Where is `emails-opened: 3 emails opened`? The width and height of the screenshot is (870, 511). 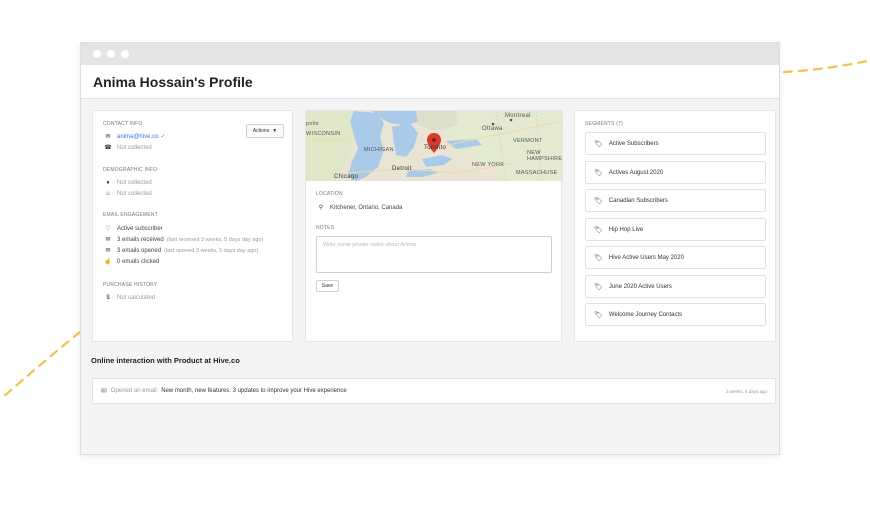 emails-opened: 3 emails opened is located at coordinates (139, 250).